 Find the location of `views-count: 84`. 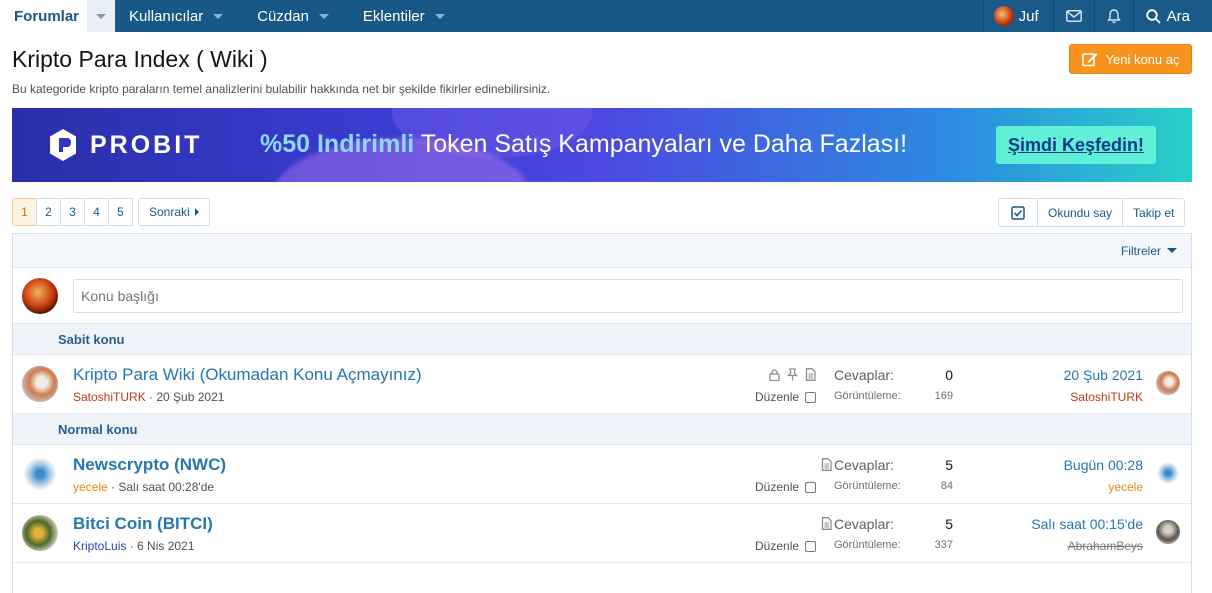

views-count: 84 is located at coordinates (946, 486).